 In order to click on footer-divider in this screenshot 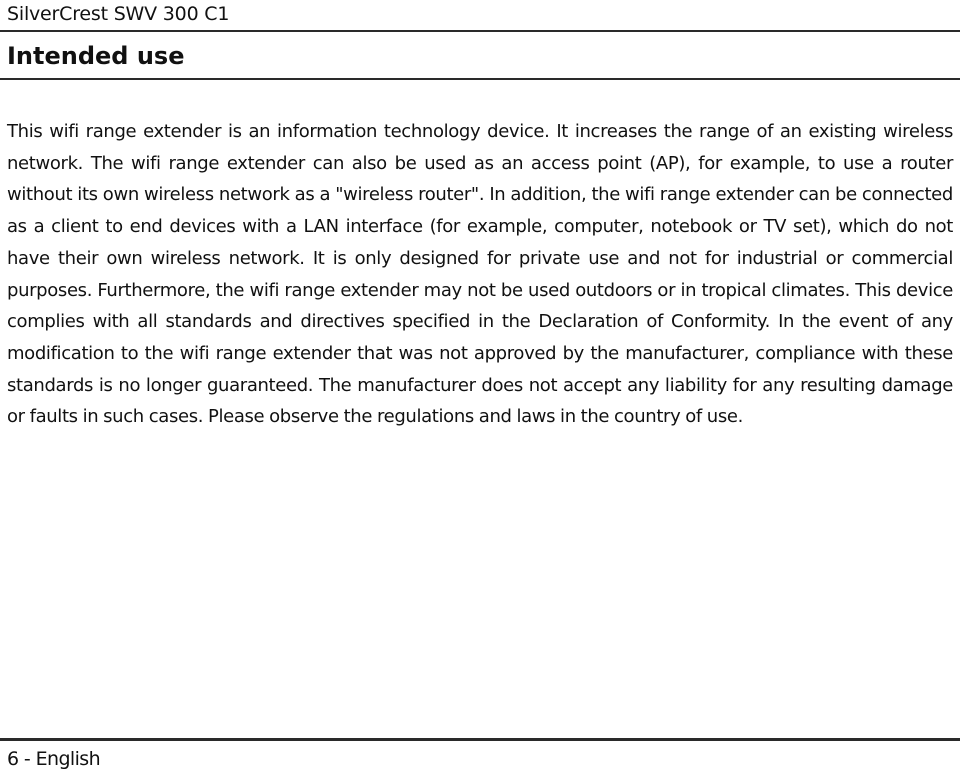, I will do `click(480, 739)`.